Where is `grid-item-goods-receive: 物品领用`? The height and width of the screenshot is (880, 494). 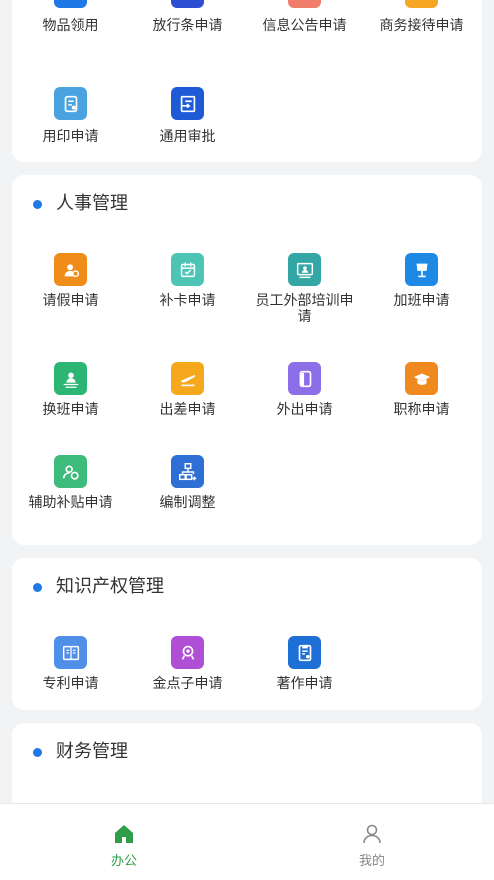 grid-item-goods-receive: 物品领用 is located at coordinates (70, 26).